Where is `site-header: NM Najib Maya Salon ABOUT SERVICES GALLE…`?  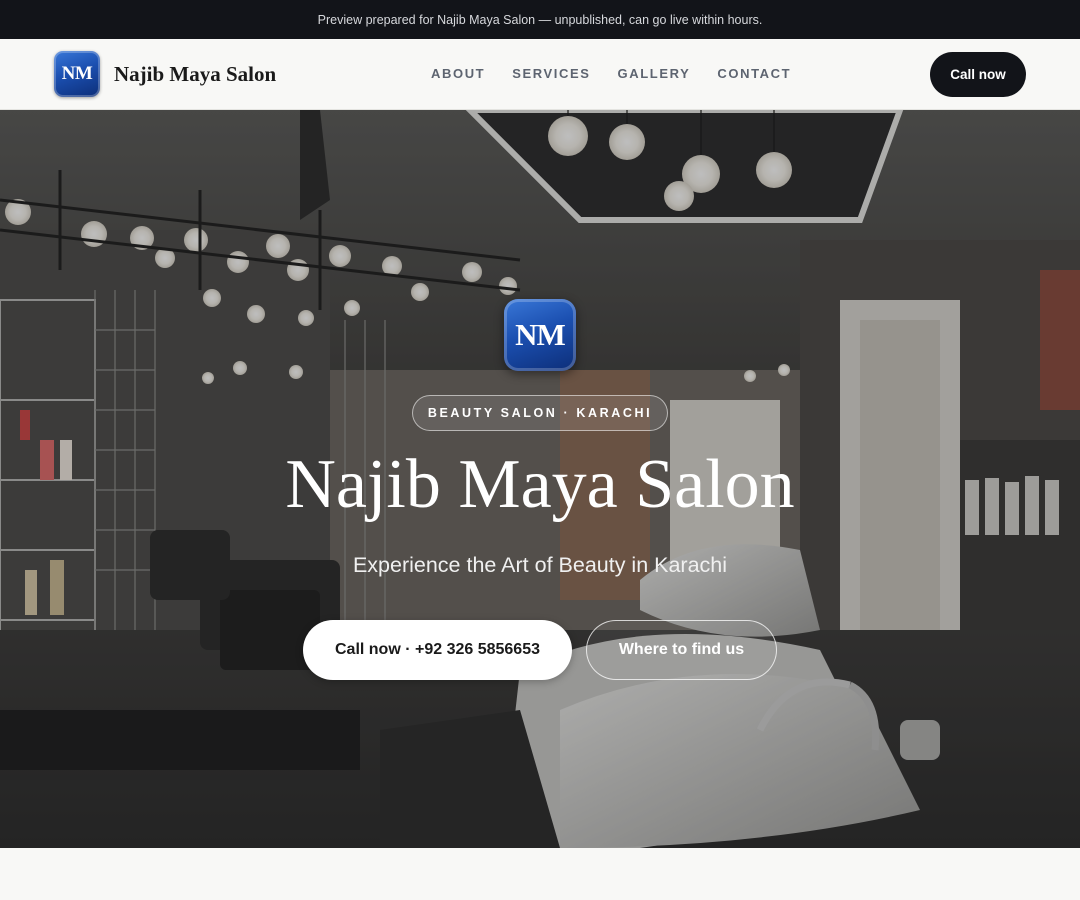
site-header: NM Najib Maya Salon ABOUT SERVICES GALLE… is located at coordinates (540, 74).